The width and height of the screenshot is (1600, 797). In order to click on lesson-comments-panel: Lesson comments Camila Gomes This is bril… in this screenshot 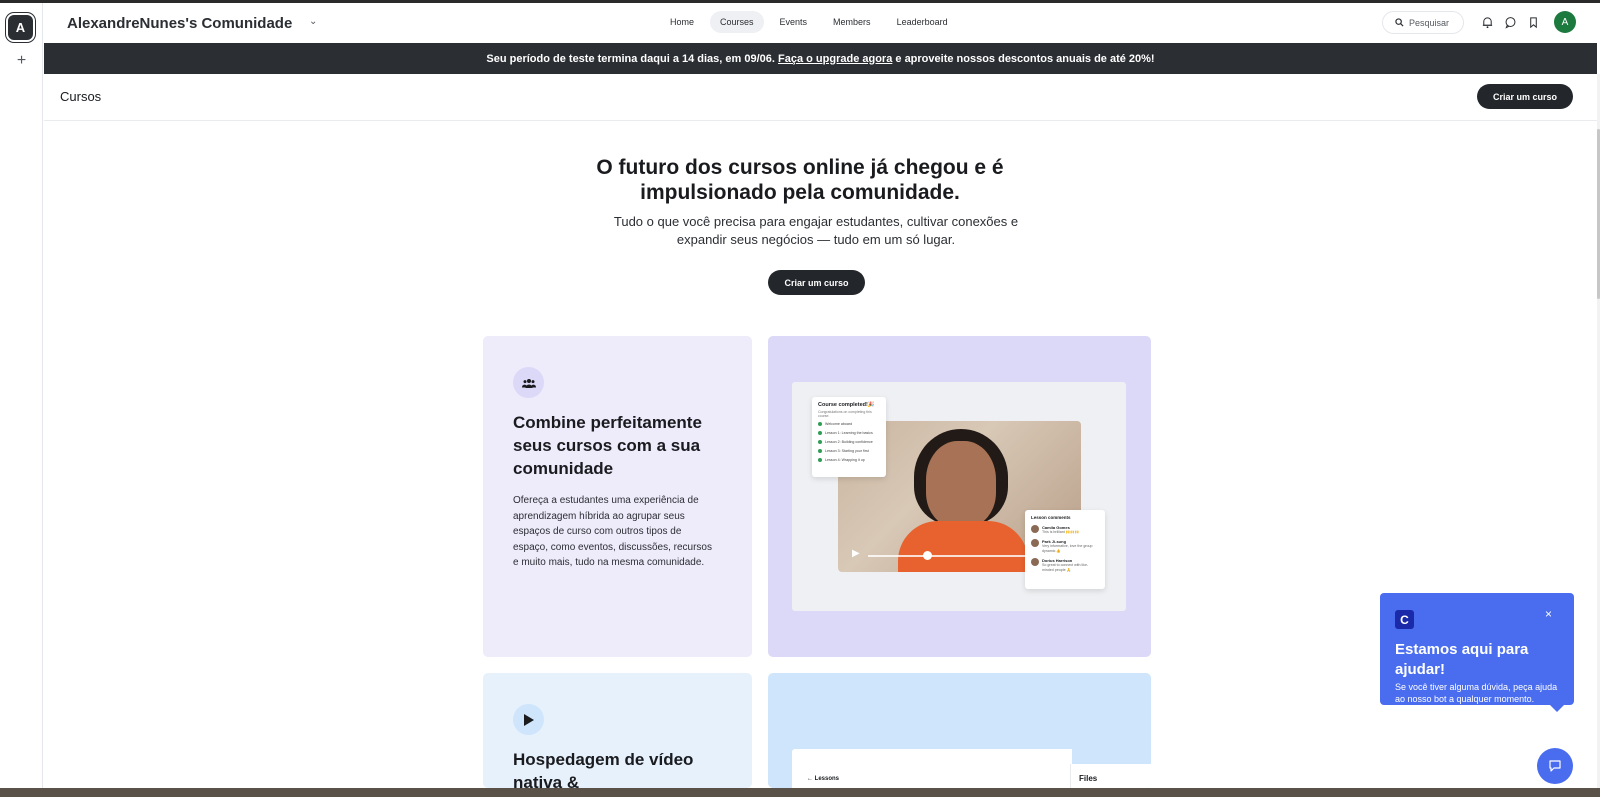, I will do `click(1065, 549)`.